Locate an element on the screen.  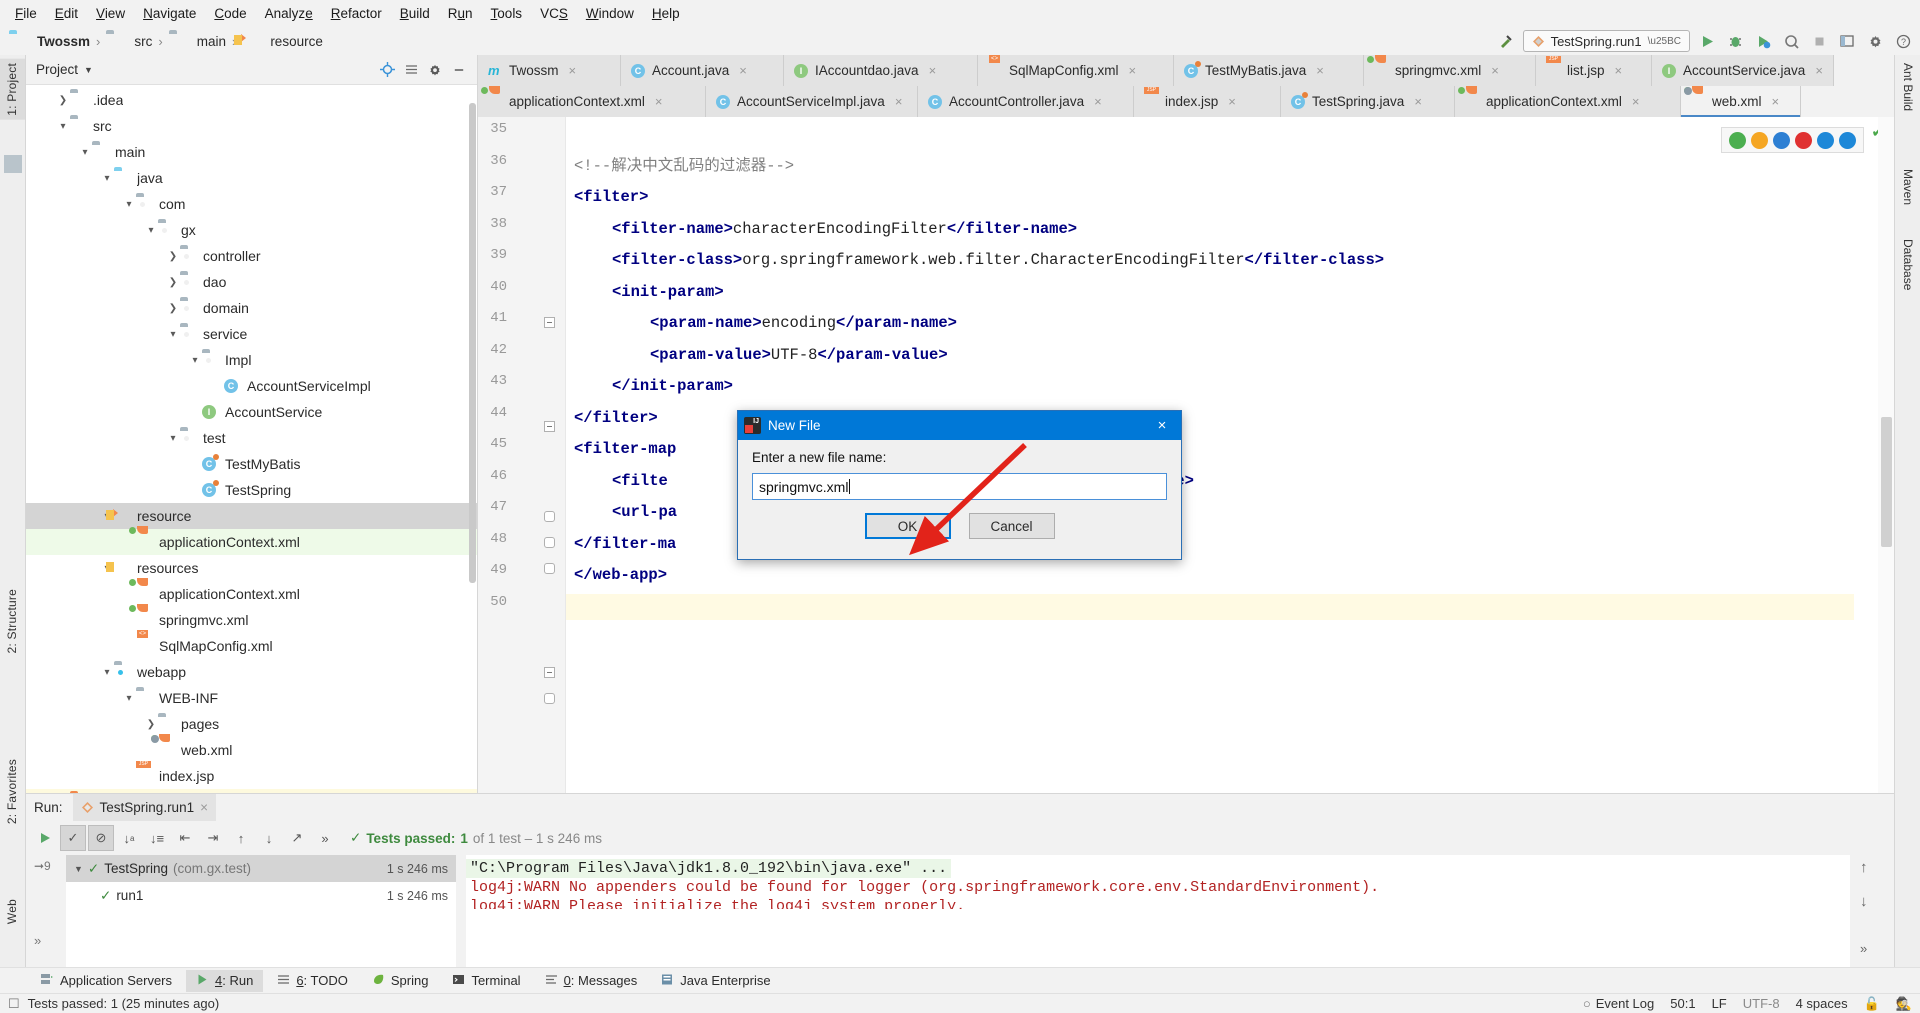
code-line is located at coordinates (578, 134).